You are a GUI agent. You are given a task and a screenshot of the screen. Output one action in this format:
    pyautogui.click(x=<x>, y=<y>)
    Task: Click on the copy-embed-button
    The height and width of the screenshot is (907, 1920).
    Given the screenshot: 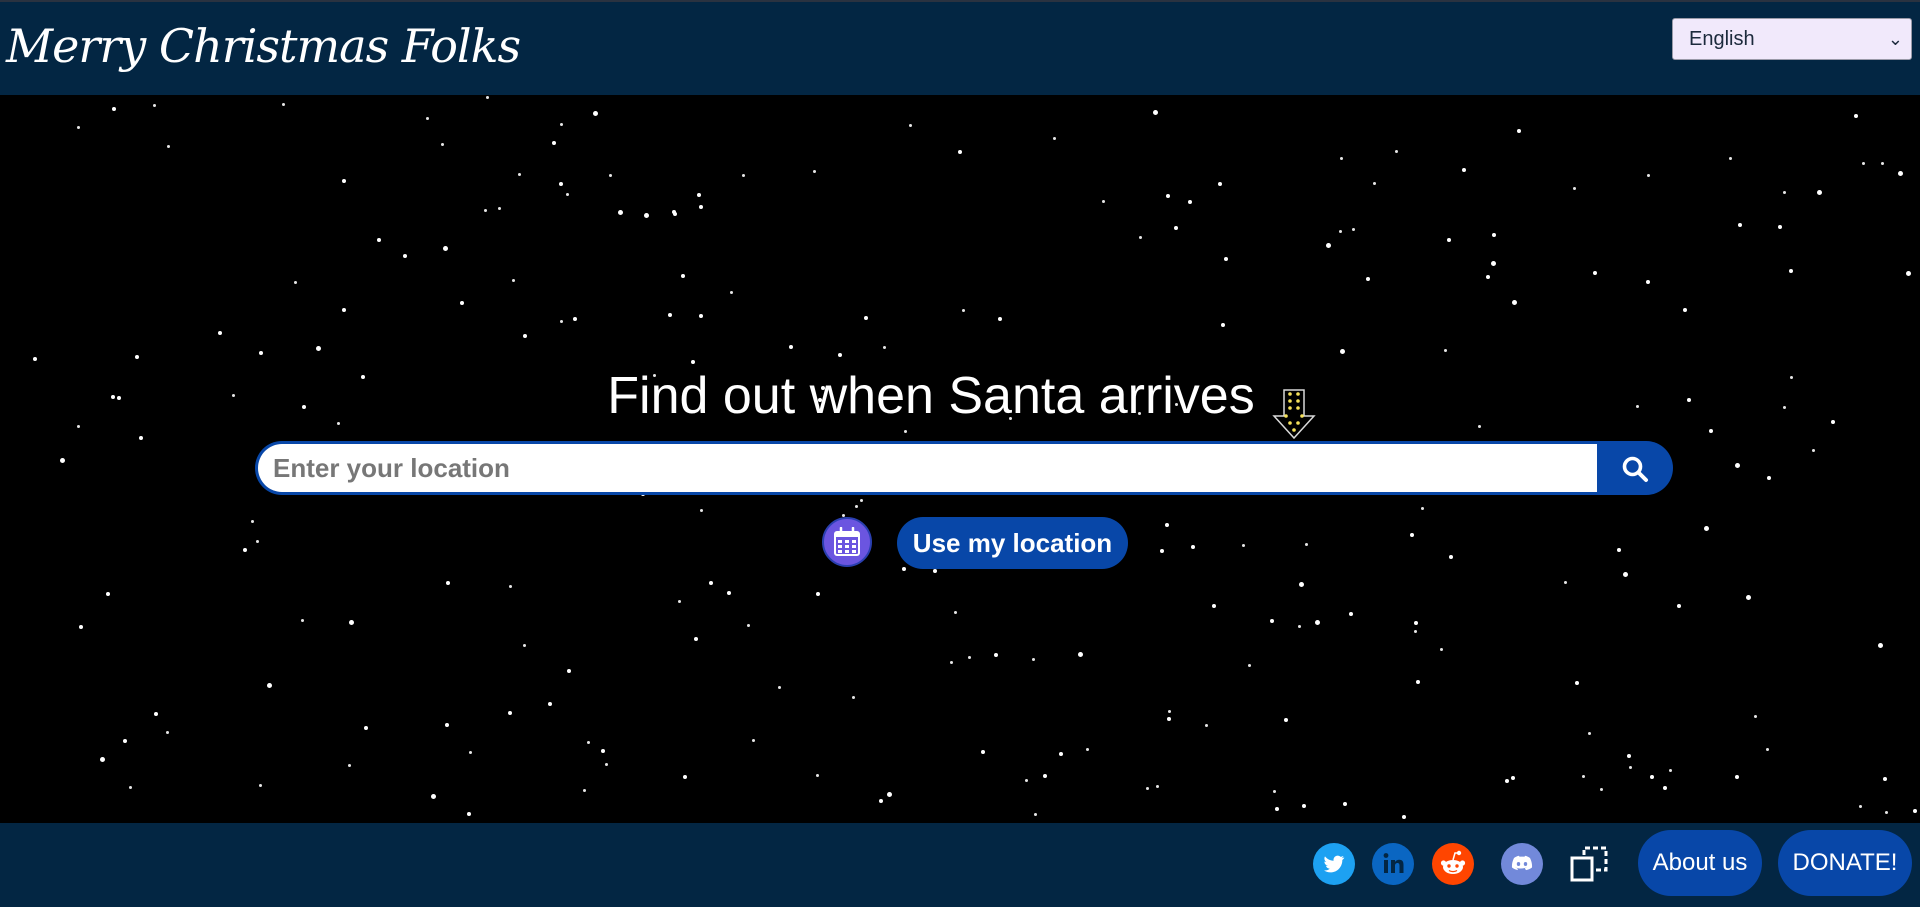 What is the action you would take?
    pyautogui.click(x=1590, y=864)
    